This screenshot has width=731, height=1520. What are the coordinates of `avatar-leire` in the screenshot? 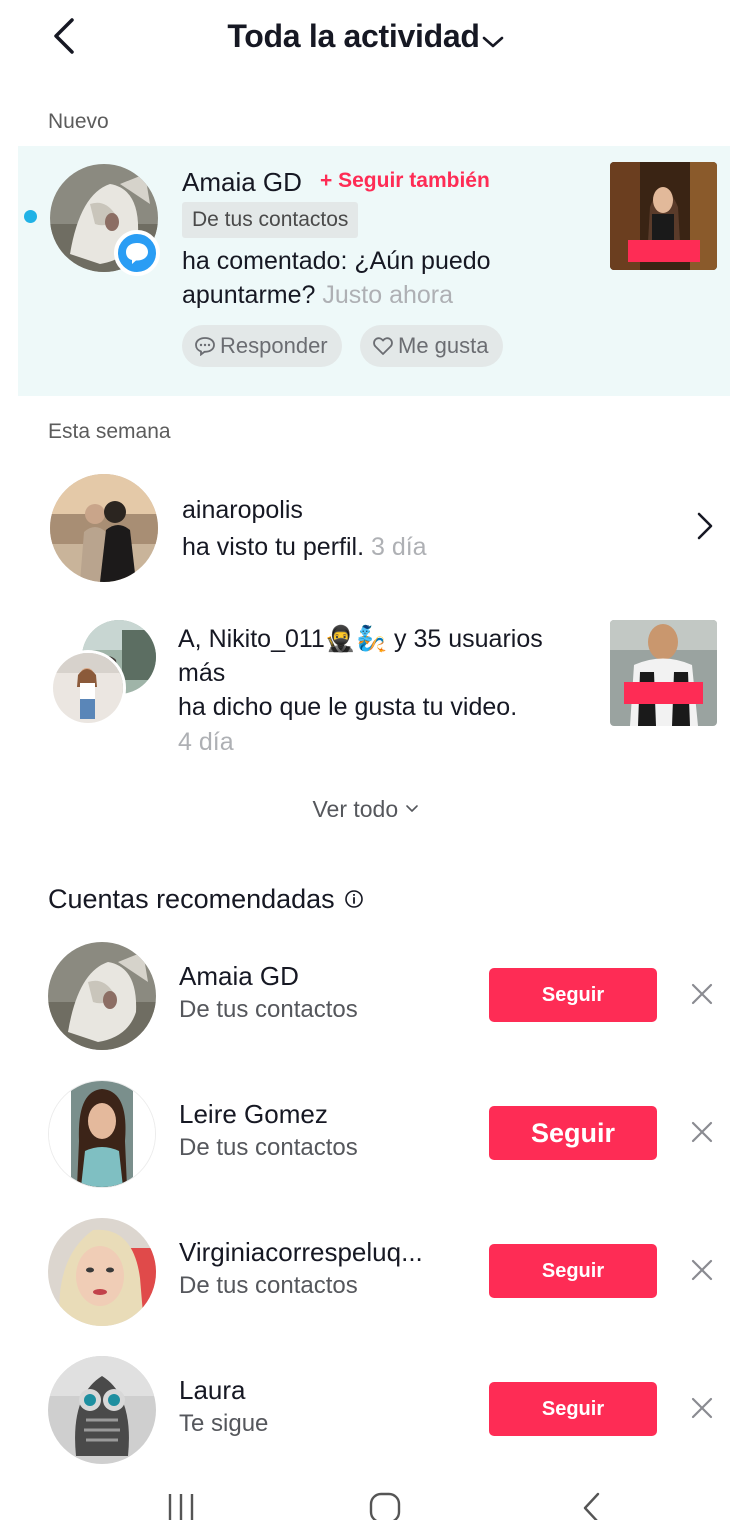 It's located at (102, 1134).